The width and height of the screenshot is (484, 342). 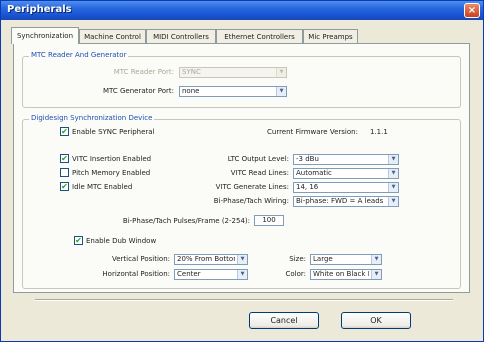 I want to click on pulses-input: 100, so click(x=269, y=220).